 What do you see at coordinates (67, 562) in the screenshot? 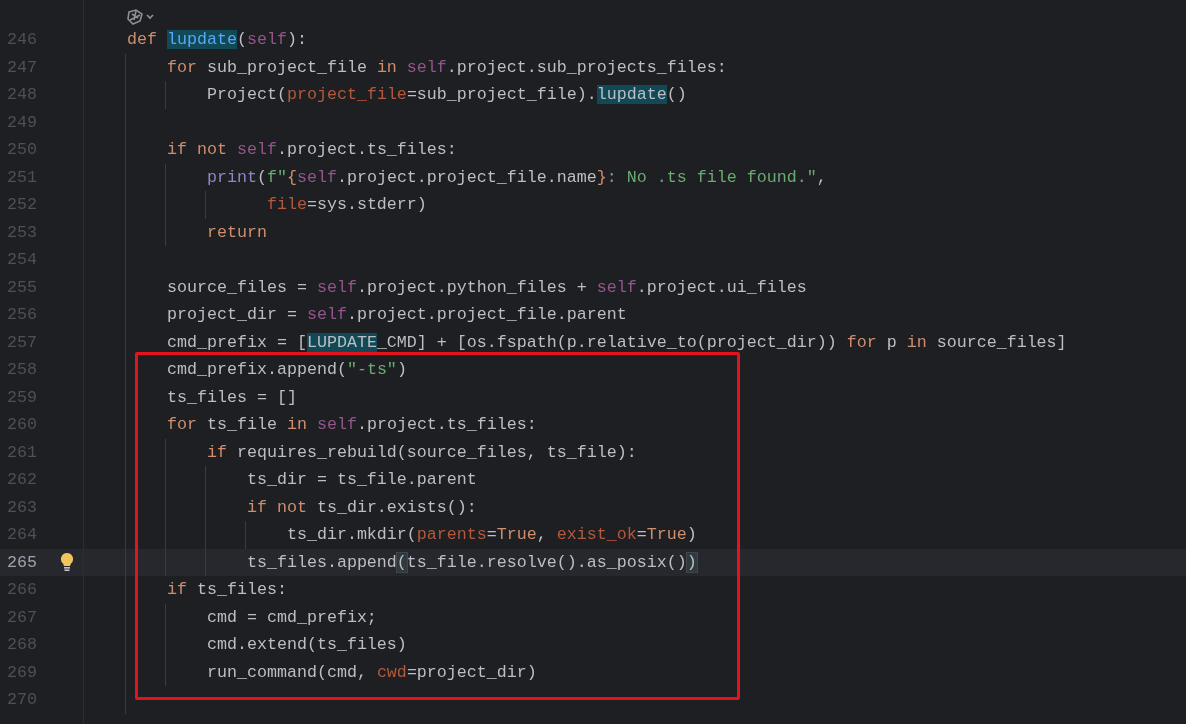
I see `lightbulb-icon` at bounding box center [67, 562].